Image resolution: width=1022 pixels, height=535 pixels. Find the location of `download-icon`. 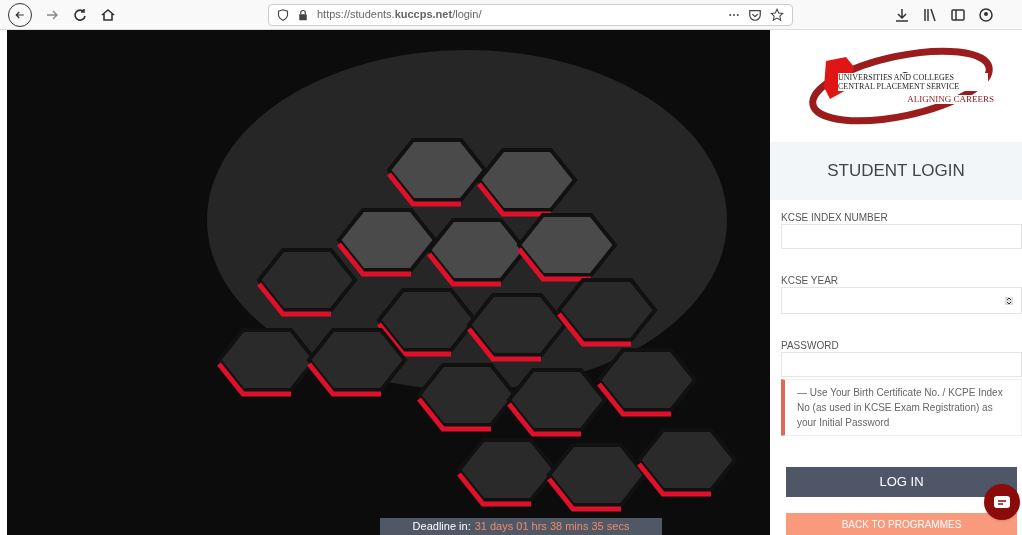

download-icon is located at coordinates (902, 14).